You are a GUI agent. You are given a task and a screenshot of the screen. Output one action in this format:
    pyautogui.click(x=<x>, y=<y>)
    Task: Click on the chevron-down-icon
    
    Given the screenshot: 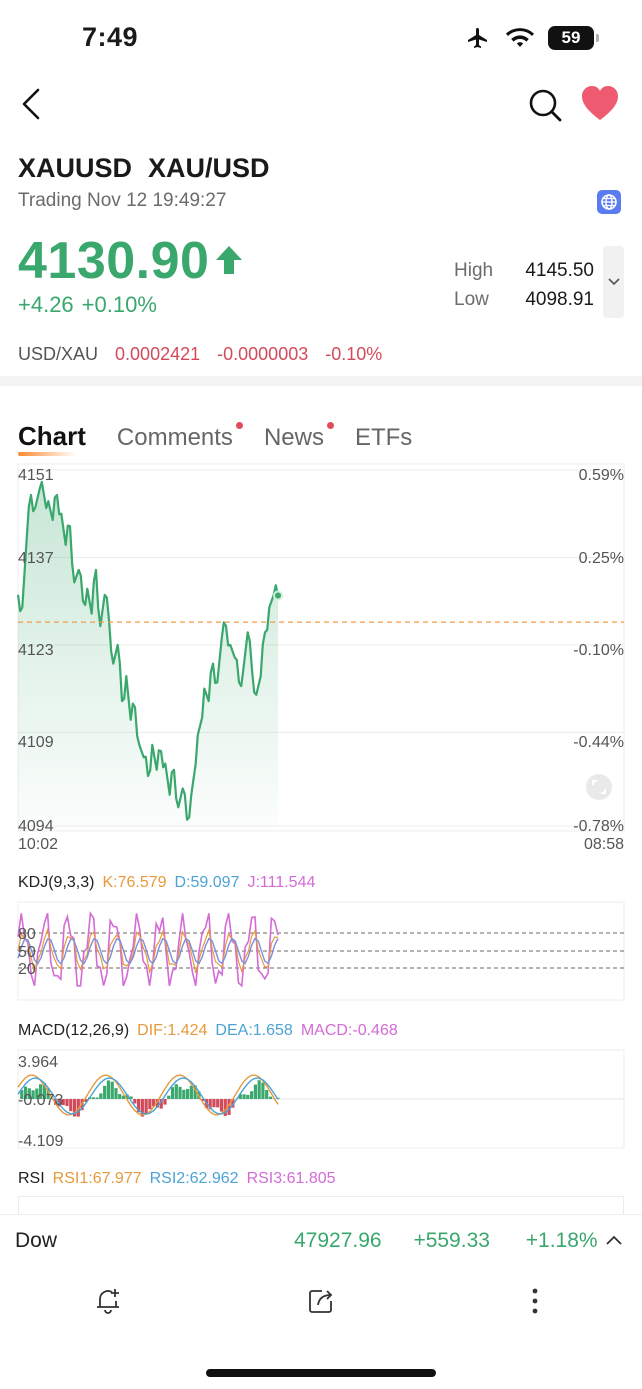 What is the action you would take?
    pyautogui.click(x=613, y=282)
    